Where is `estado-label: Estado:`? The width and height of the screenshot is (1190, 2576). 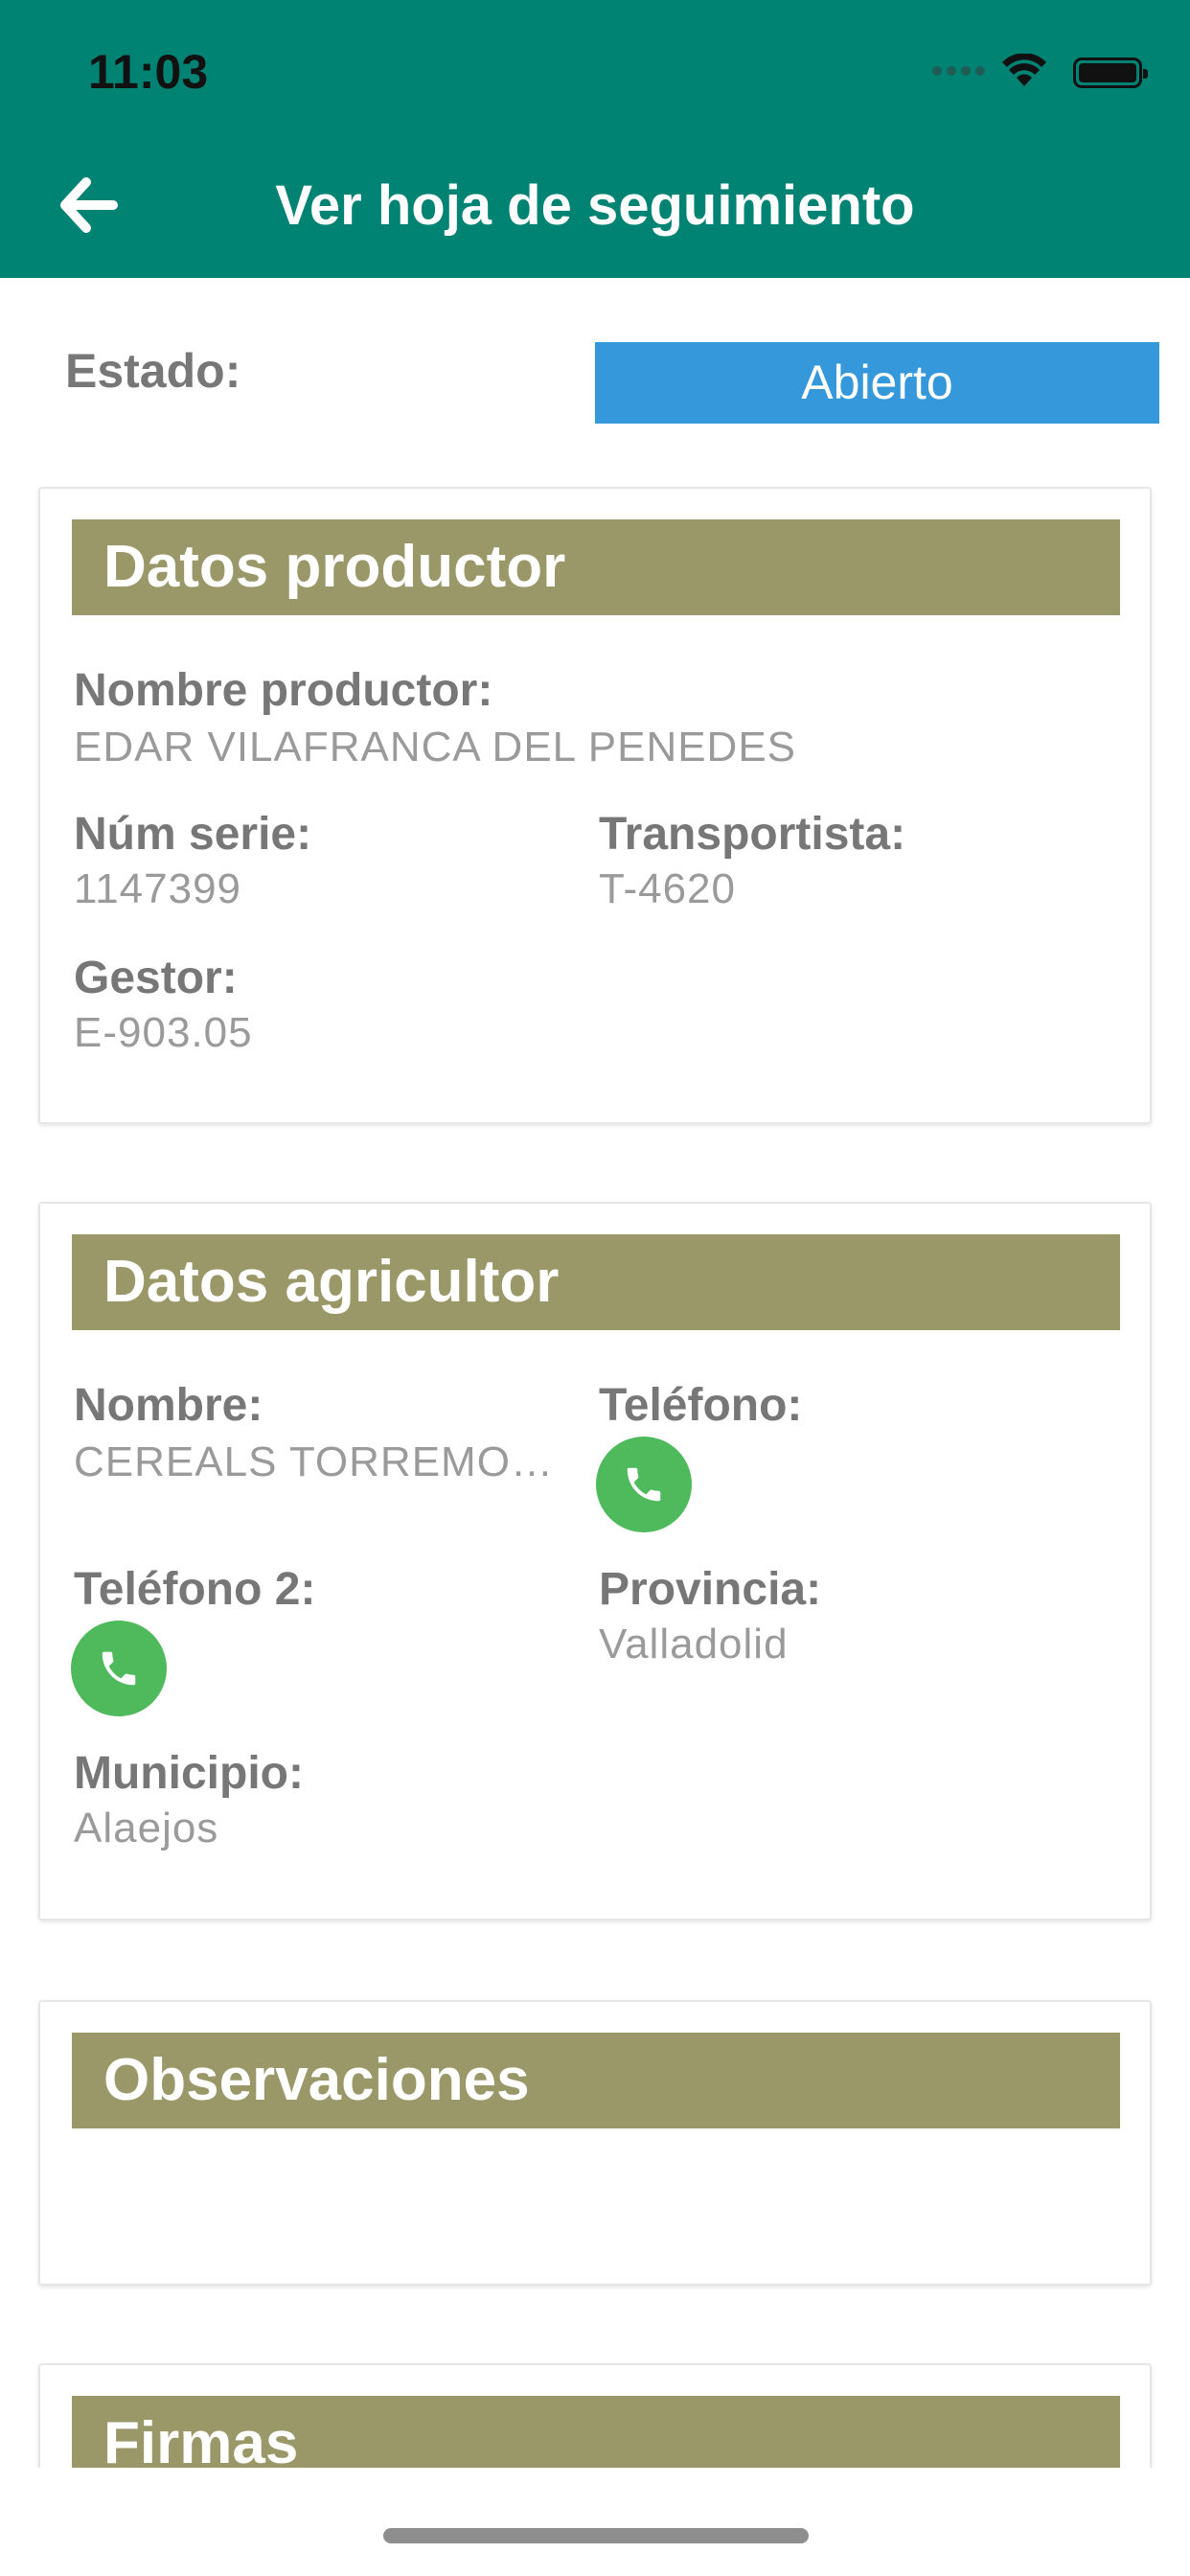 estado-label: Estado: is located at coordinates (153, 371).